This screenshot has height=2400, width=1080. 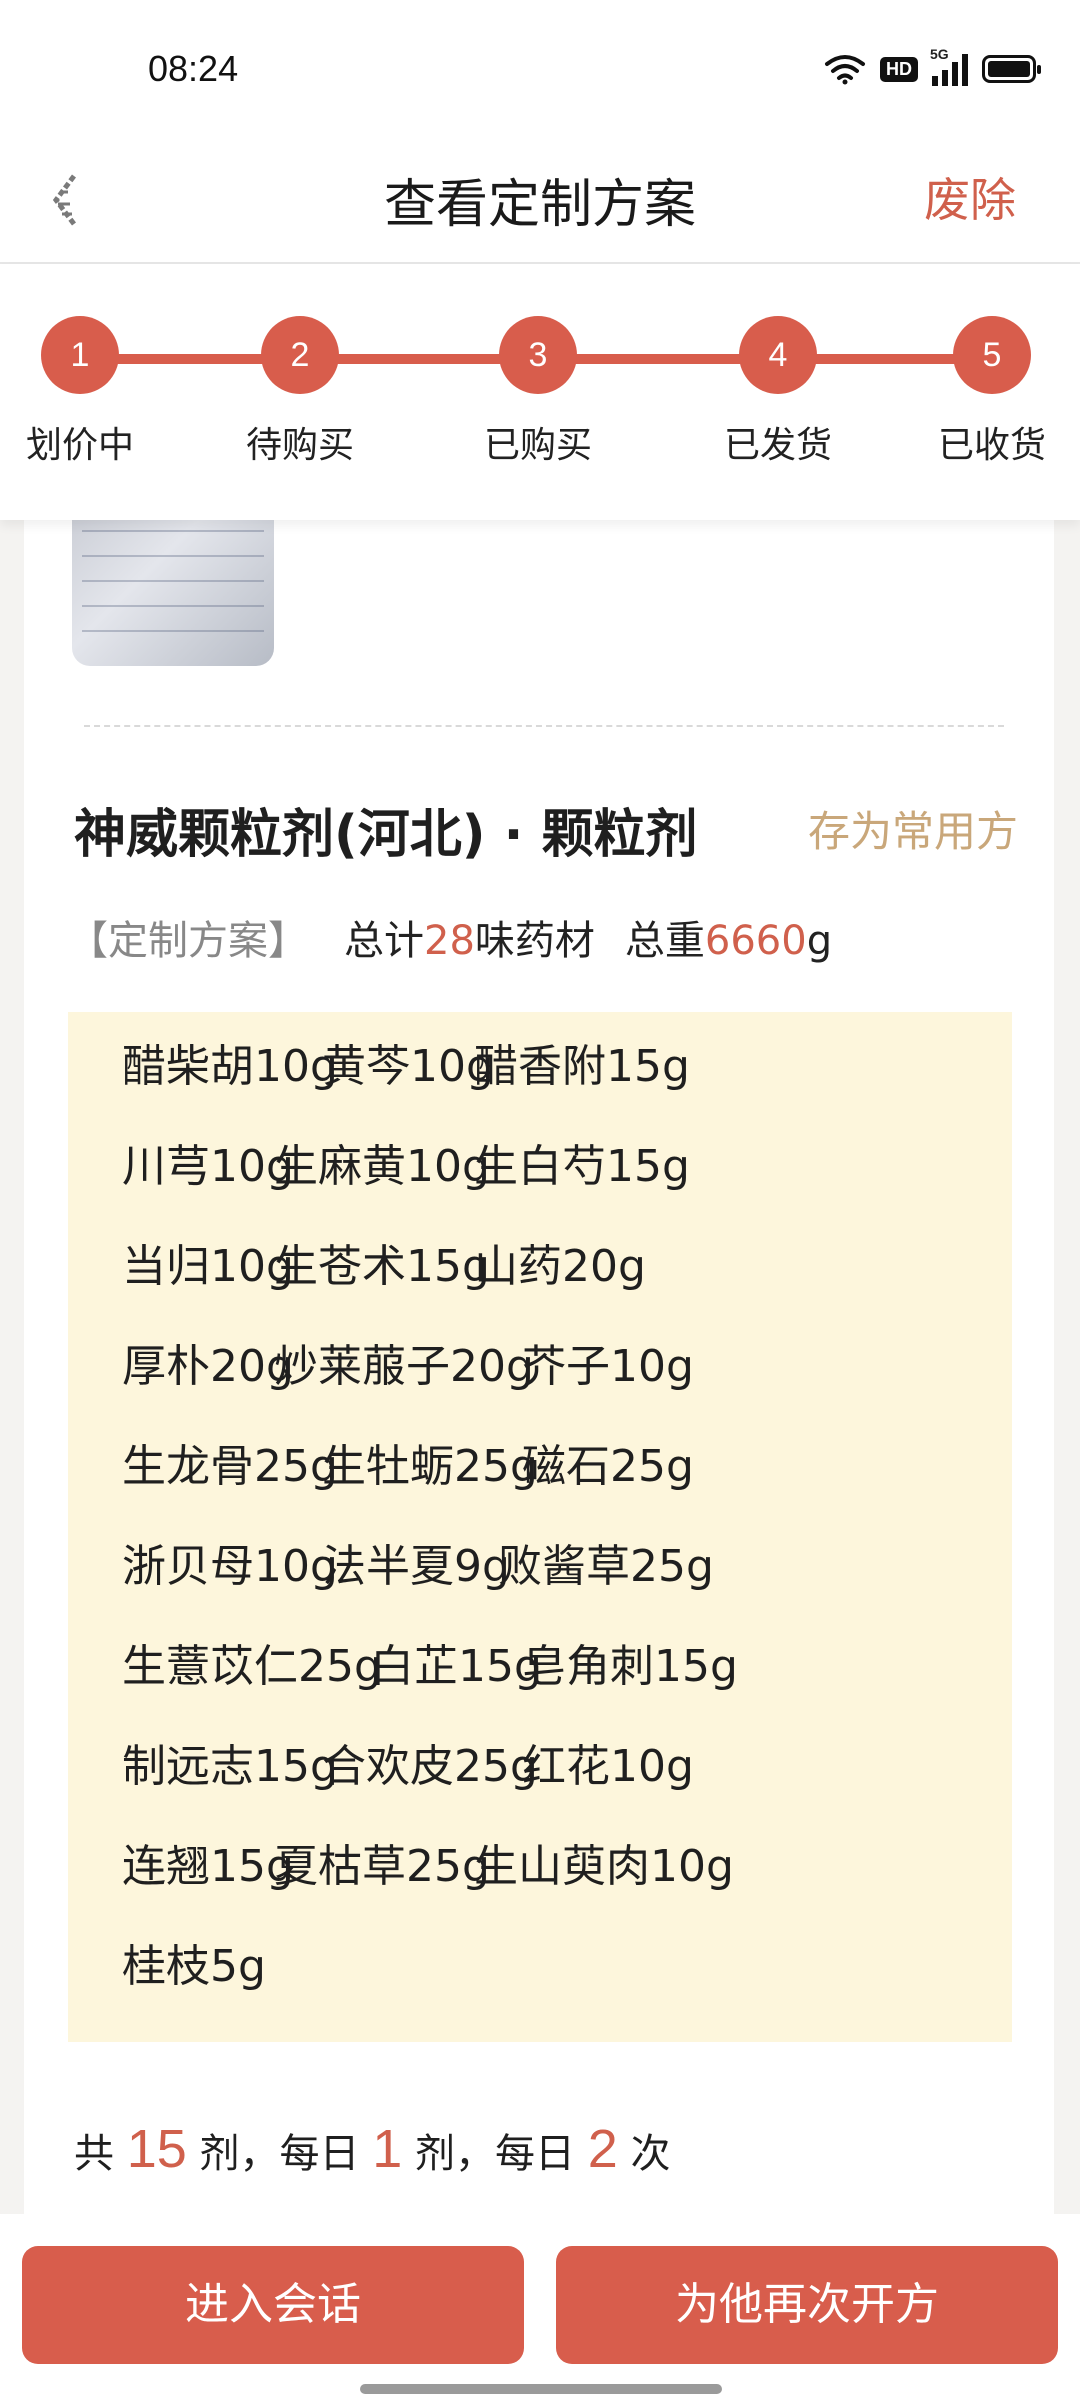 I want to click on herb-item: 败酱草25g, so click(x=606, y=1566).